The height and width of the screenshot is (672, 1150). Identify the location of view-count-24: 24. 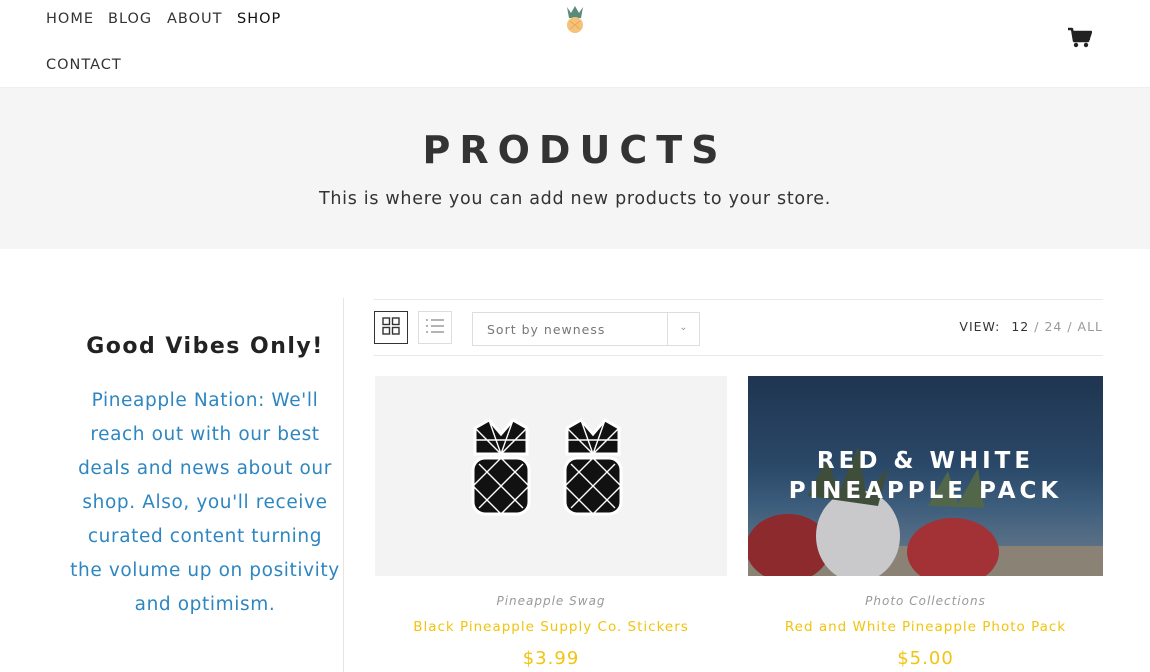
(1053, 326).